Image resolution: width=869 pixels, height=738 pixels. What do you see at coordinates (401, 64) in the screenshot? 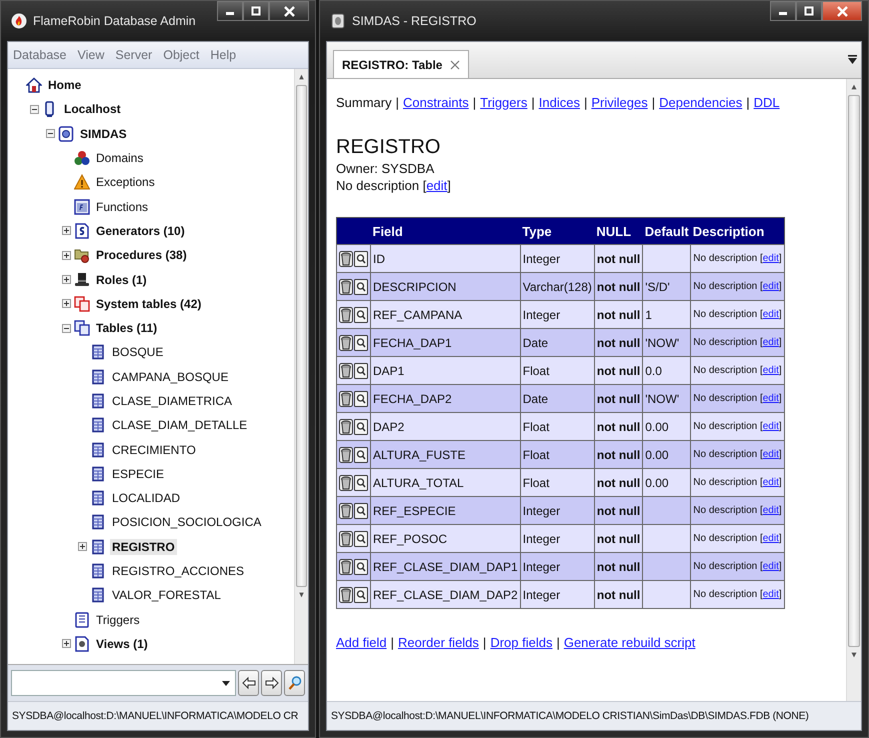
I see `tab: REGISTRO: Table` at bounding box center [401, 64].